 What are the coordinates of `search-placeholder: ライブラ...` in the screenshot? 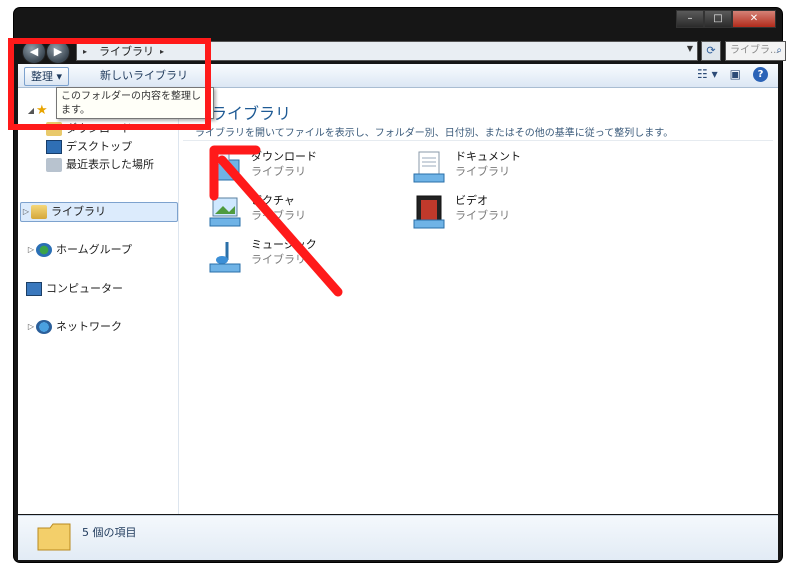 It's located at (755, 50).